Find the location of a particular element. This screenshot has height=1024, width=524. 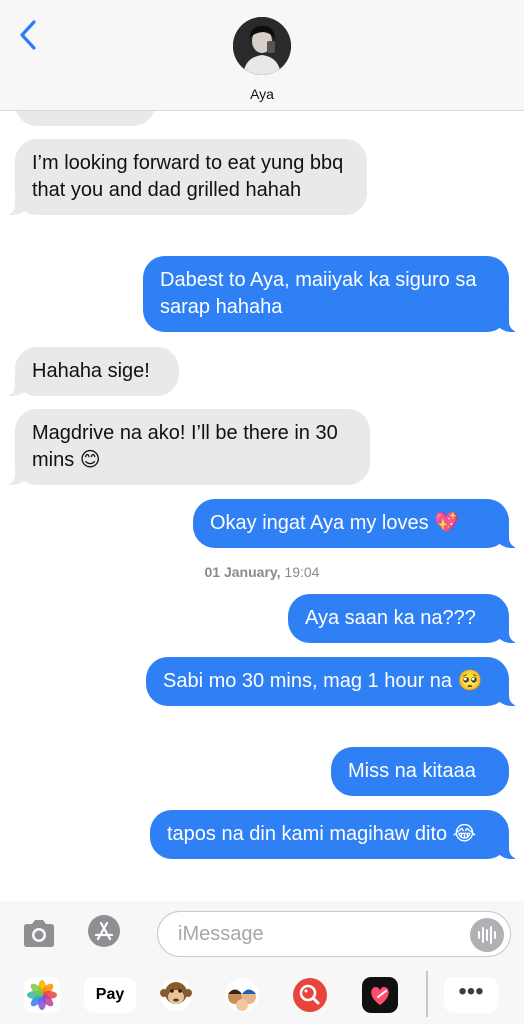

apple-pay-label: Pay is located at coordinates (110, 994).